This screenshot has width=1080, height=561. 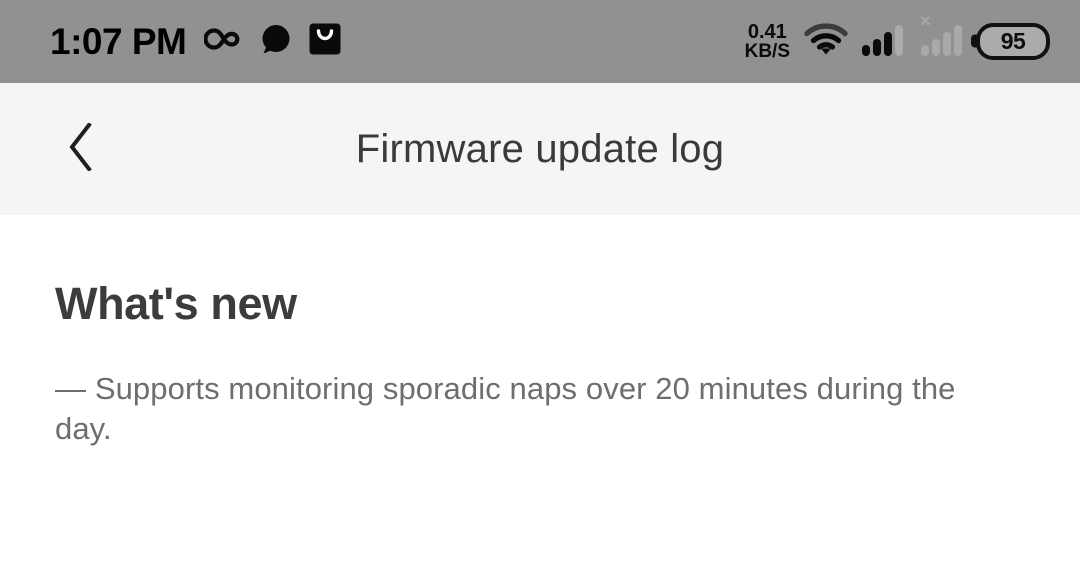 I want to click on notification-icons, so click(x=272, y=42).